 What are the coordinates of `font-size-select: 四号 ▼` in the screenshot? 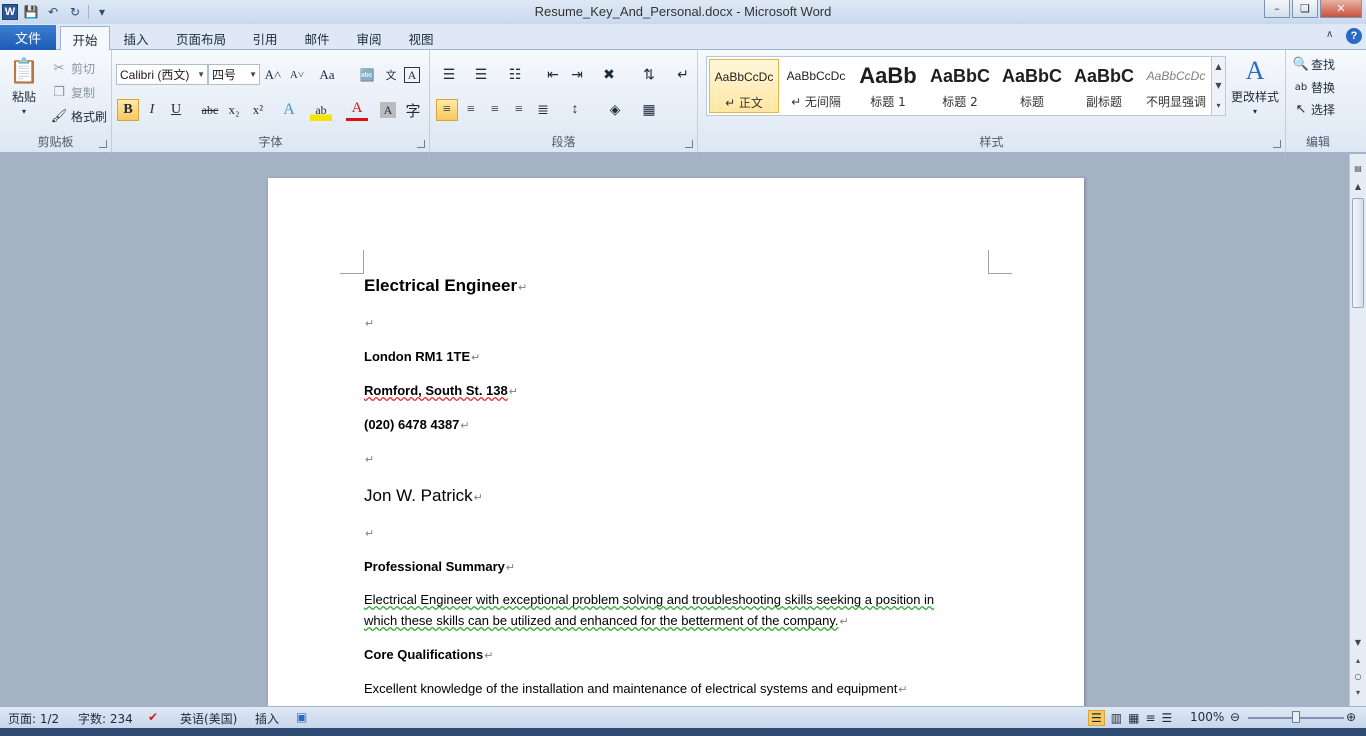 It's located at (234, 74).